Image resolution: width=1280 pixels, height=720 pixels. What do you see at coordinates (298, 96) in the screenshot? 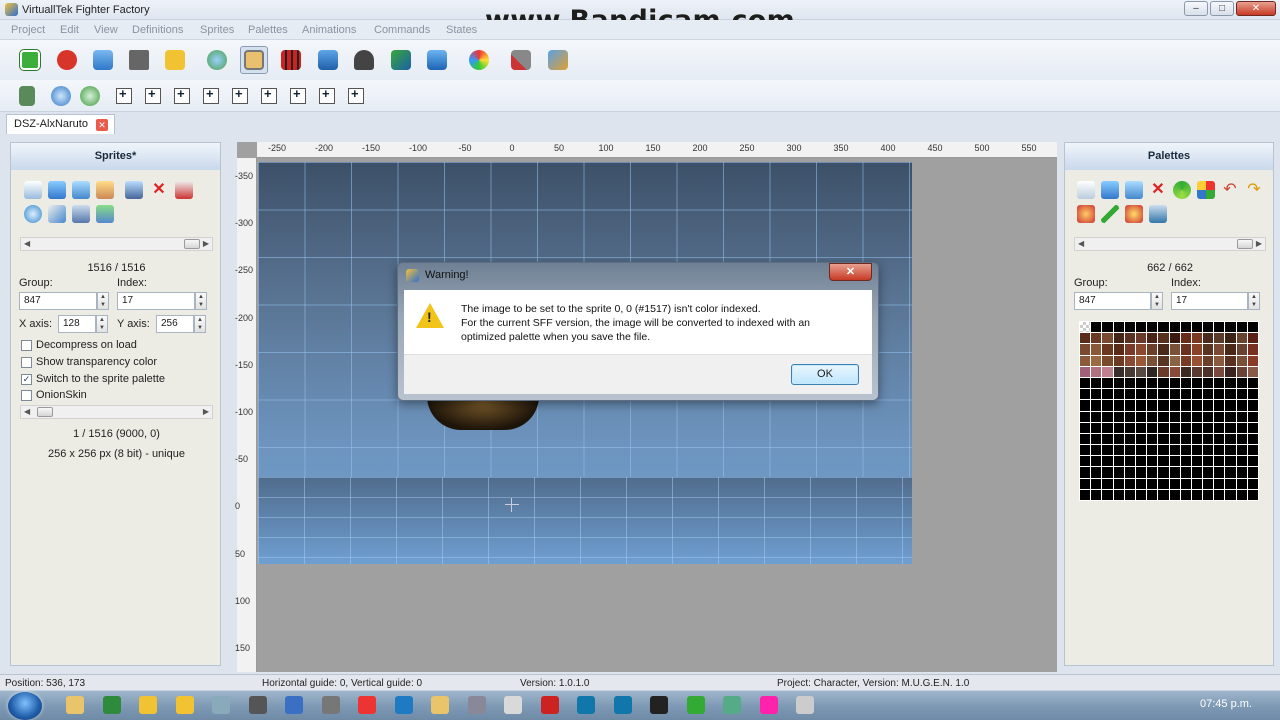
I see `align-right-button` at bounding box center [298, 96].